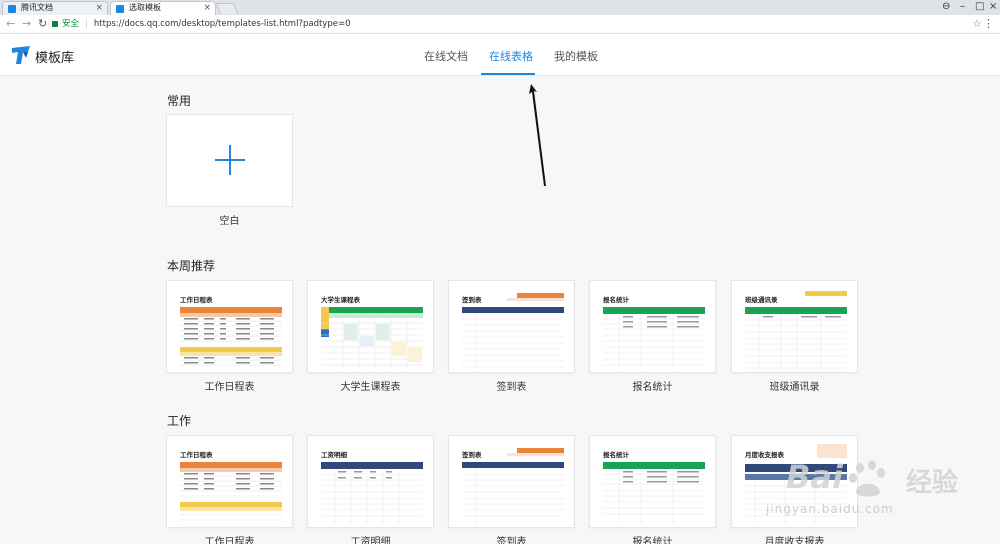 The width and height of the screenshot is (1000, 544). I want to click on active-tab-indicator, so click(508, 74).